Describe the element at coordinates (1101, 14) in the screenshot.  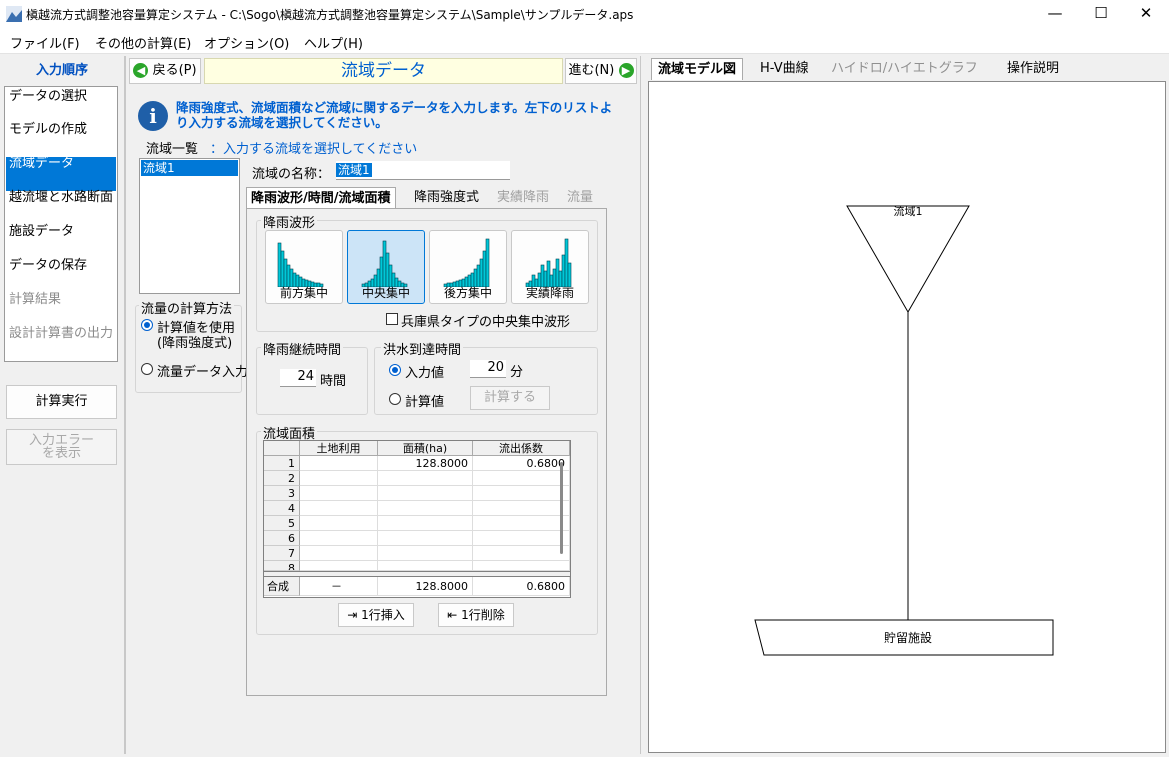
I see `maximize-button: ☐` at that location.